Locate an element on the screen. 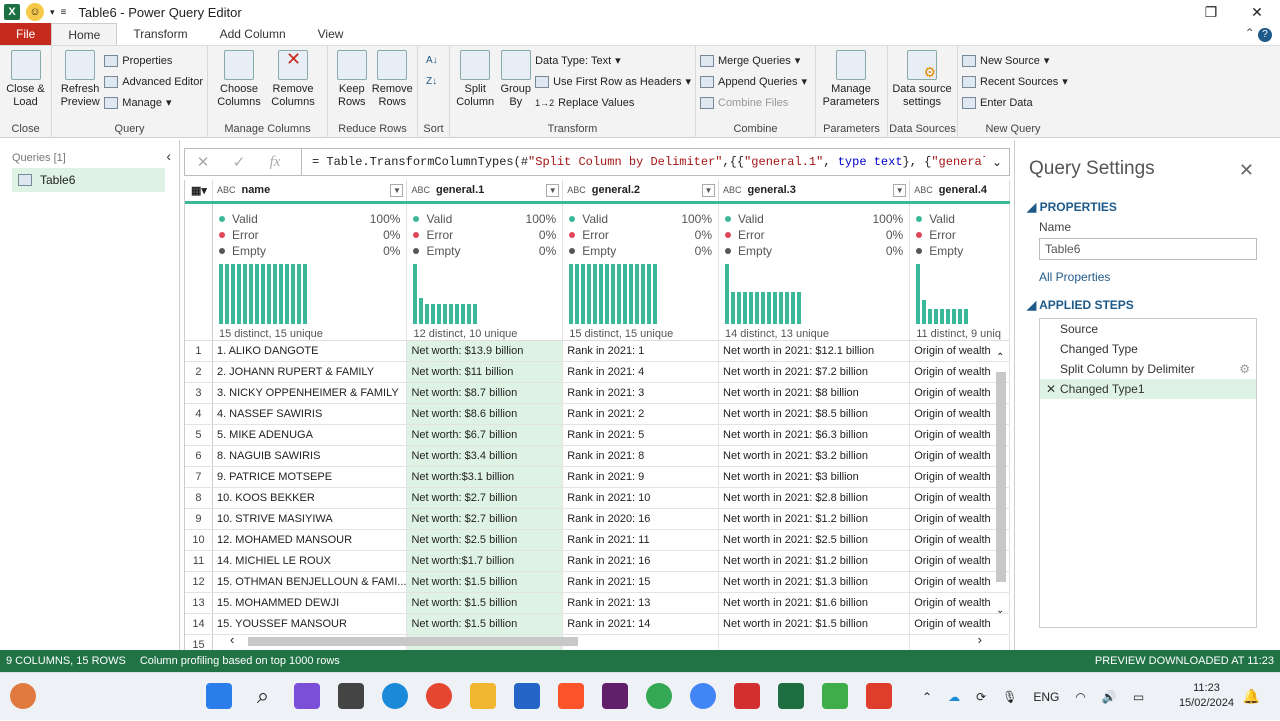 The height and width of the screenshot is (721, 1280). row-number: 2 is located at coordinates (199, 372).